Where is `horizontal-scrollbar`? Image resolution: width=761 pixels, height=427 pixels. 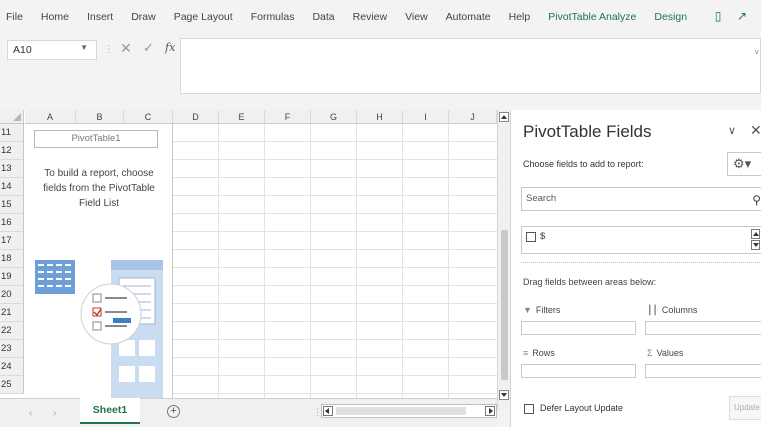
horizontal-scrollbar is located at coordinates (409, 411).